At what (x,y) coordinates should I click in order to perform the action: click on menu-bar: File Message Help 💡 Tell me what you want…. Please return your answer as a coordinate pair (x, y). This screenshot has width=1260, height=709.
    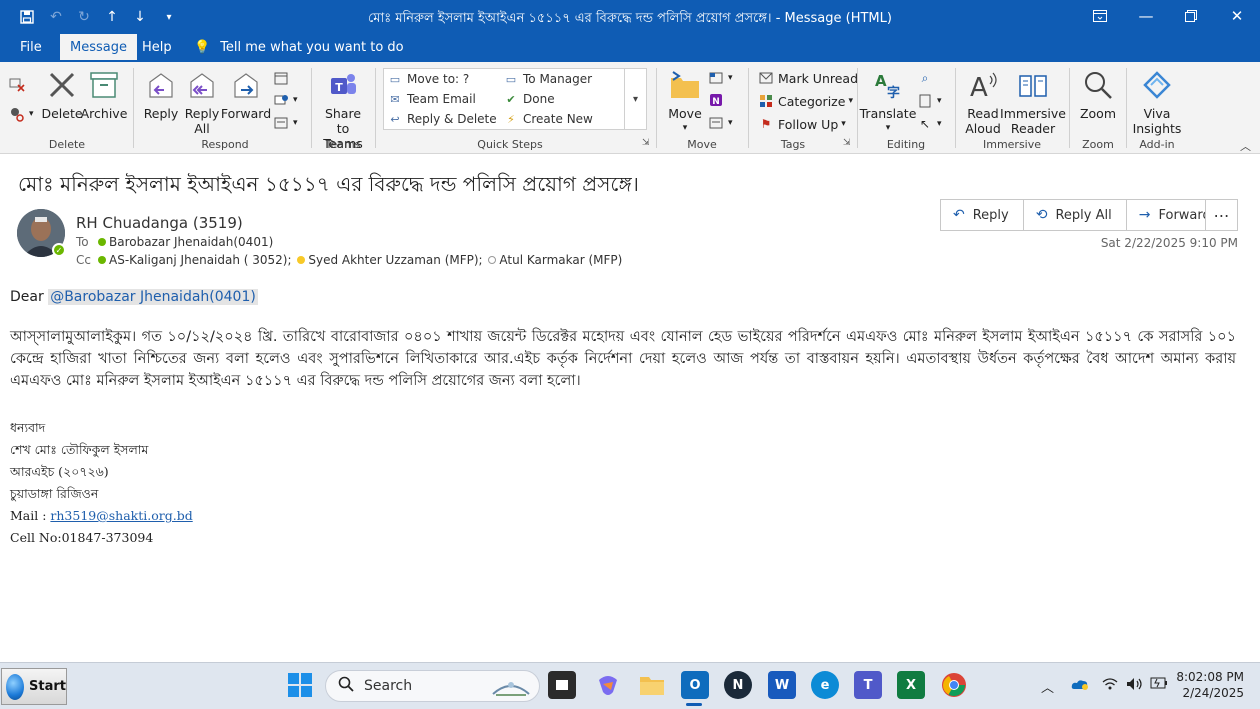
    Looking at the image, I should click on (630, 48).